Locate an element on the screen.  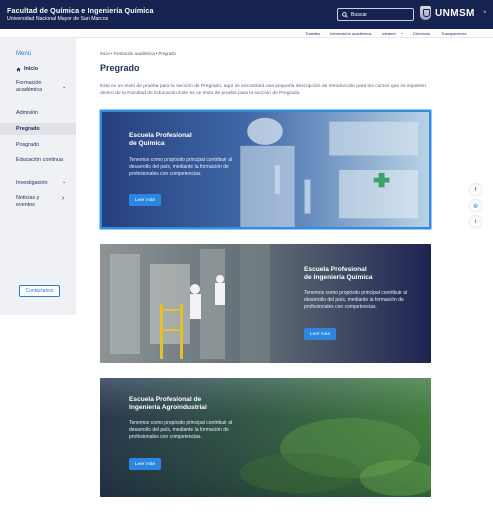
sidebar-item-formacion: Formación académica is located at coordinates (36, 87).